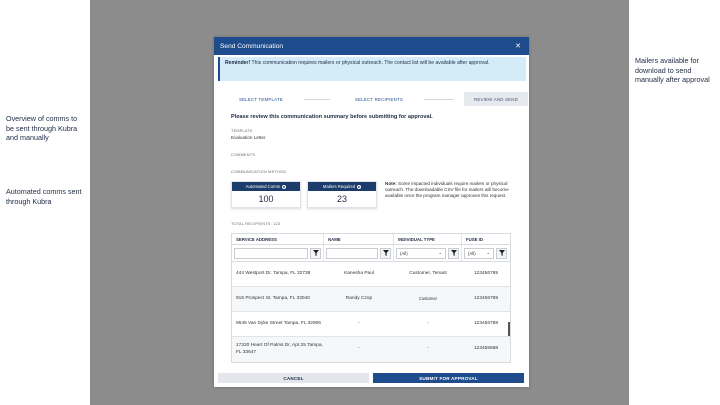 The height and width of the screenshot is (405, 720). I want to click on filter-row: (All) ⌄ (All) ⌄, so click(371, 253).